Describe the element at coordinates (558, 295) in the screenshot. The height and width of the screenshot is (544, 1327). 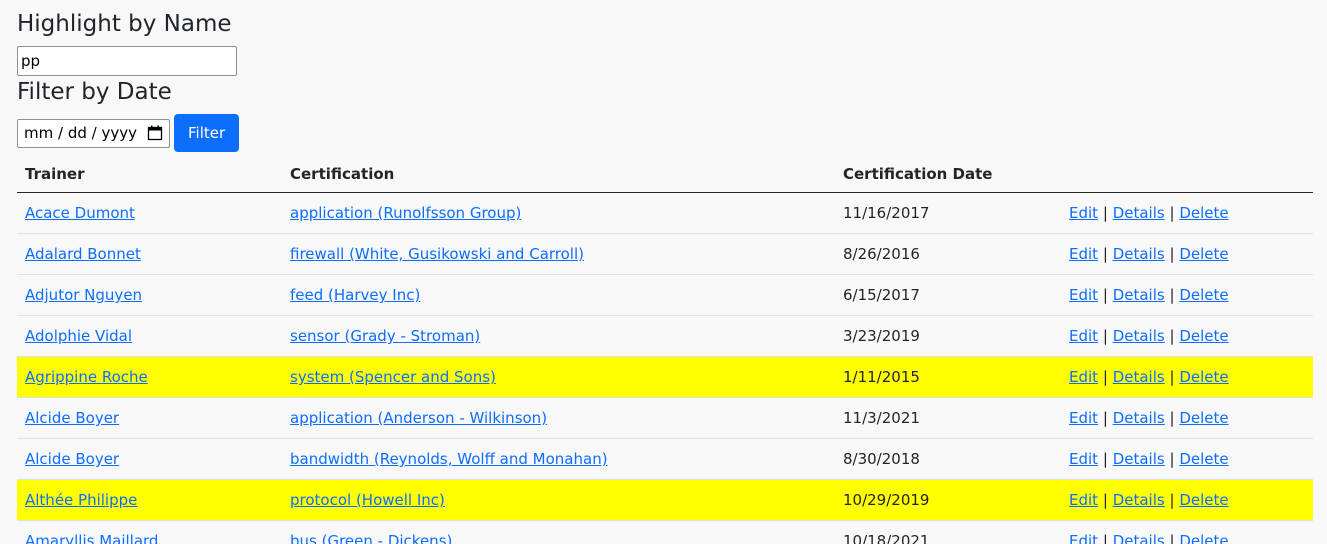
I see `cell-certification: feed (Harvey Inc)` at that location.